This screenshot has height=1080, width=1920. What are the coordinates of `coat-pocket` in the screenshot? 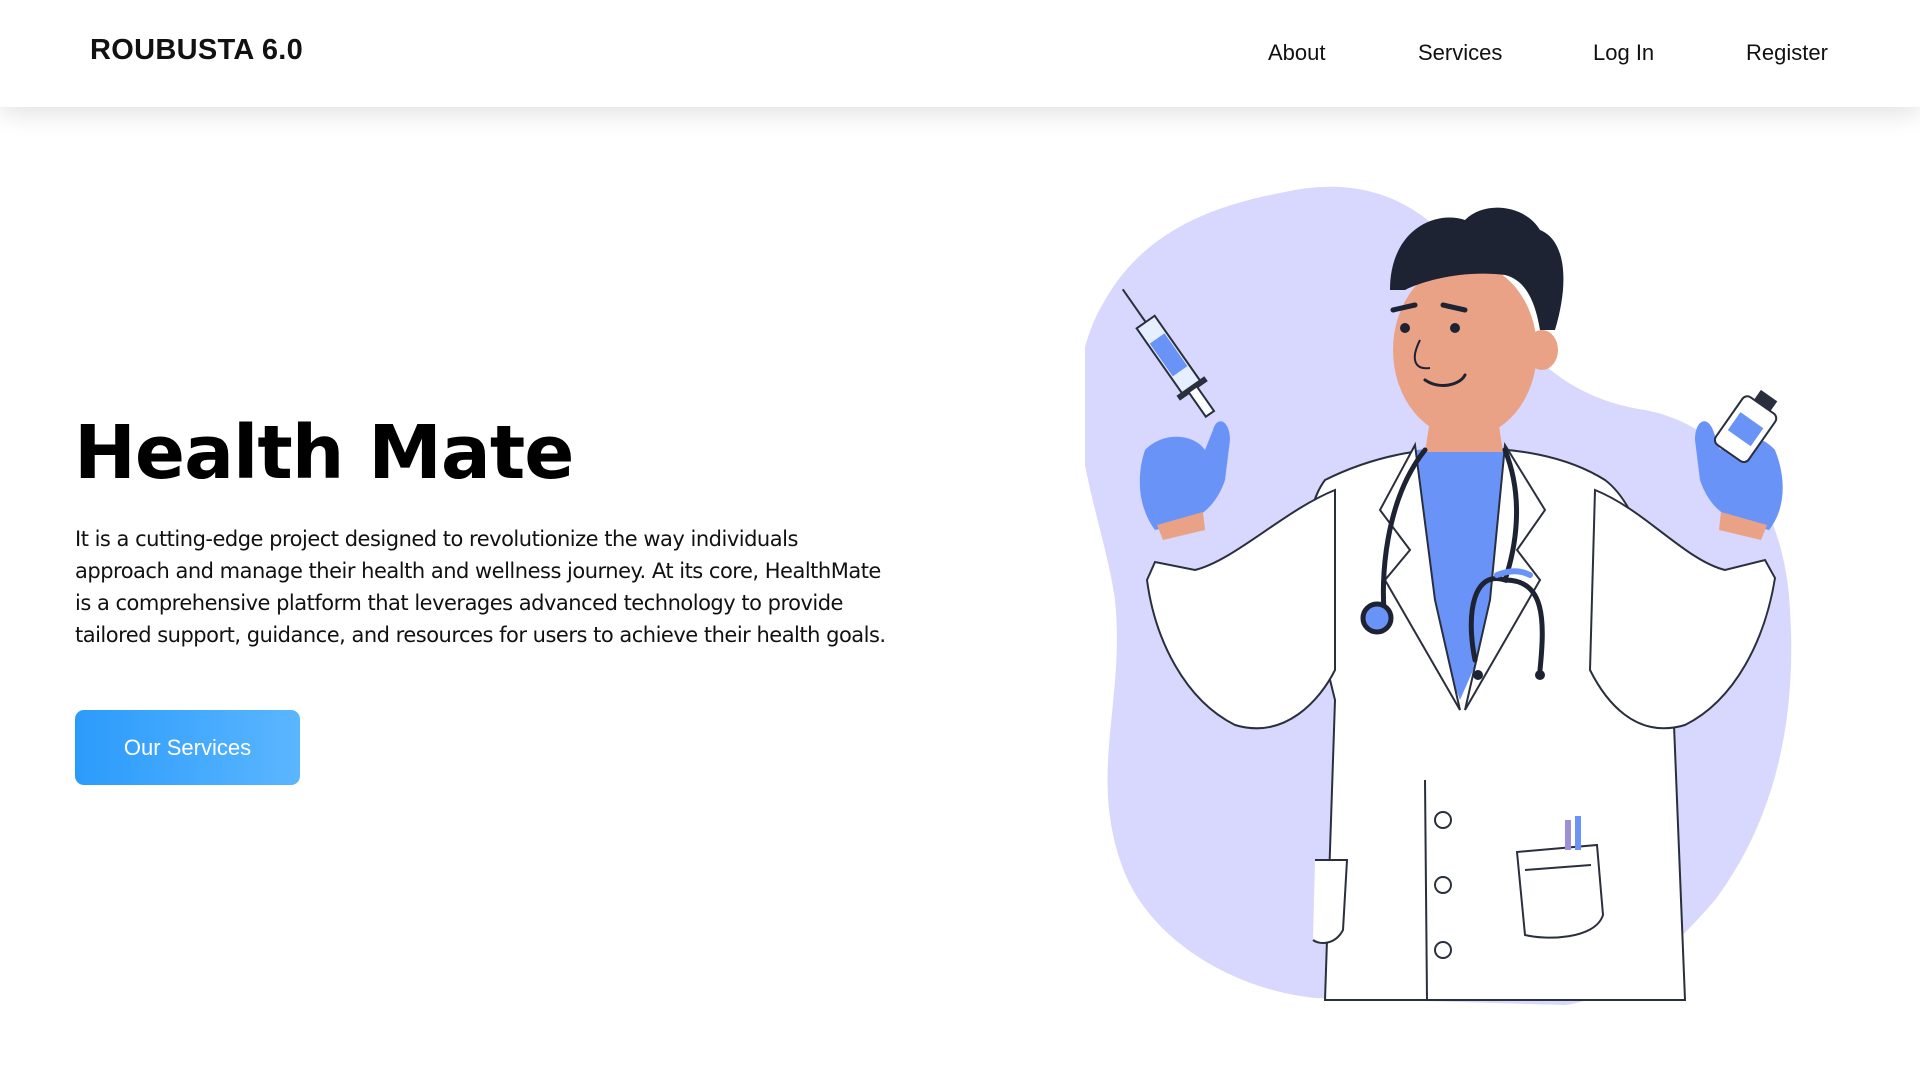 It's located at (1560, 891).